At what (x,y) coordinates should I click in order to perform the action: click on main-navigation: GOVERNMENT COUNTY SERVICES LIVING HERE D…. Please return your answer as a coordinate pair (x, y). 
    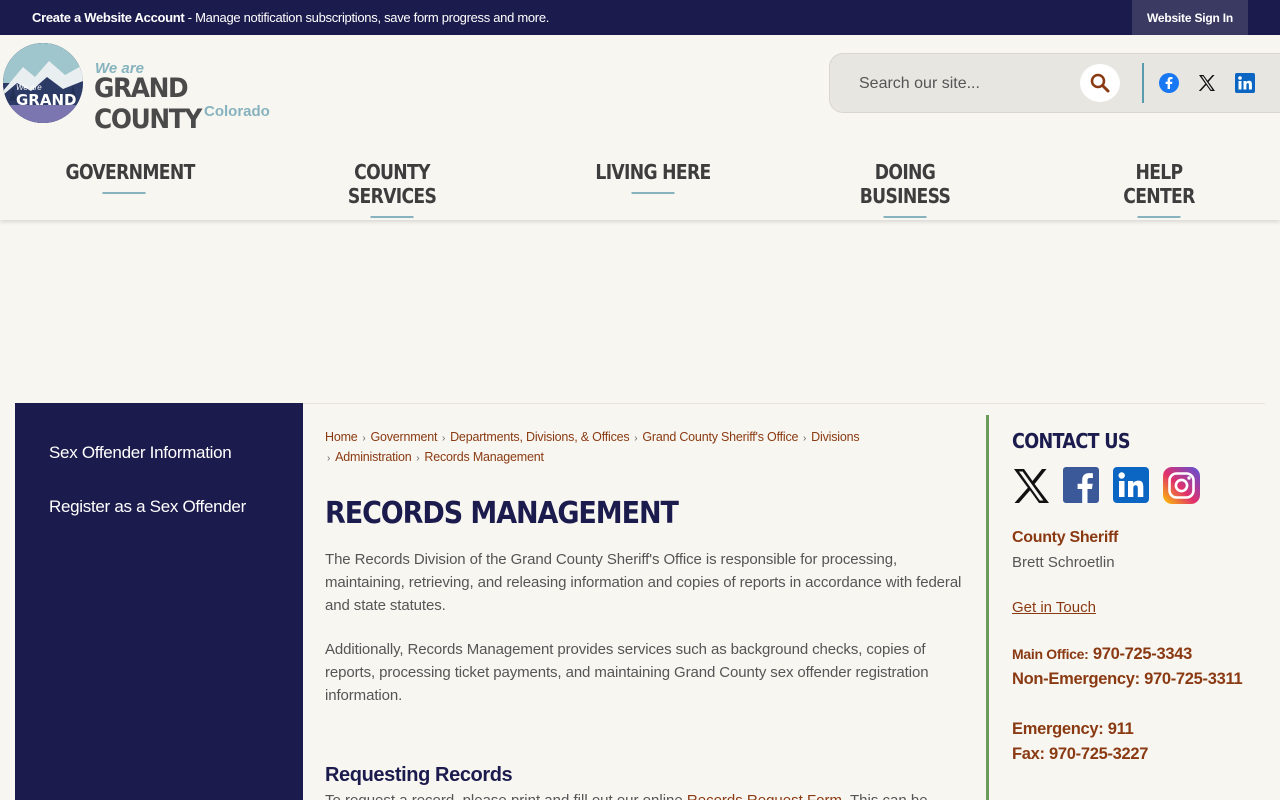
    Looking at the image, I should click on (640, 189).